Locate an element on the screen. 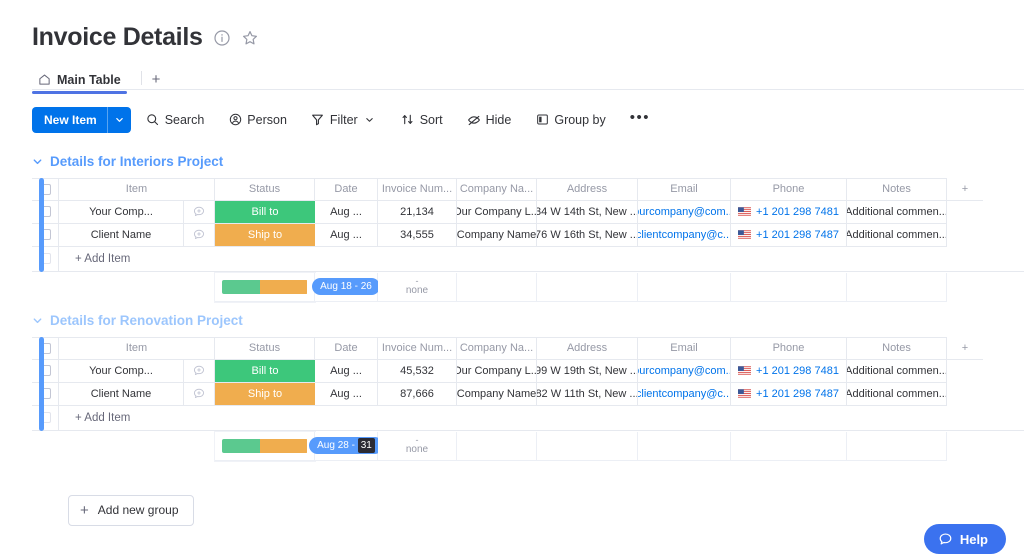 The width and height of the screenshot is (1024, 560). date-range-chip: Aug 28 - 31 is located at coordinates (346, 445).